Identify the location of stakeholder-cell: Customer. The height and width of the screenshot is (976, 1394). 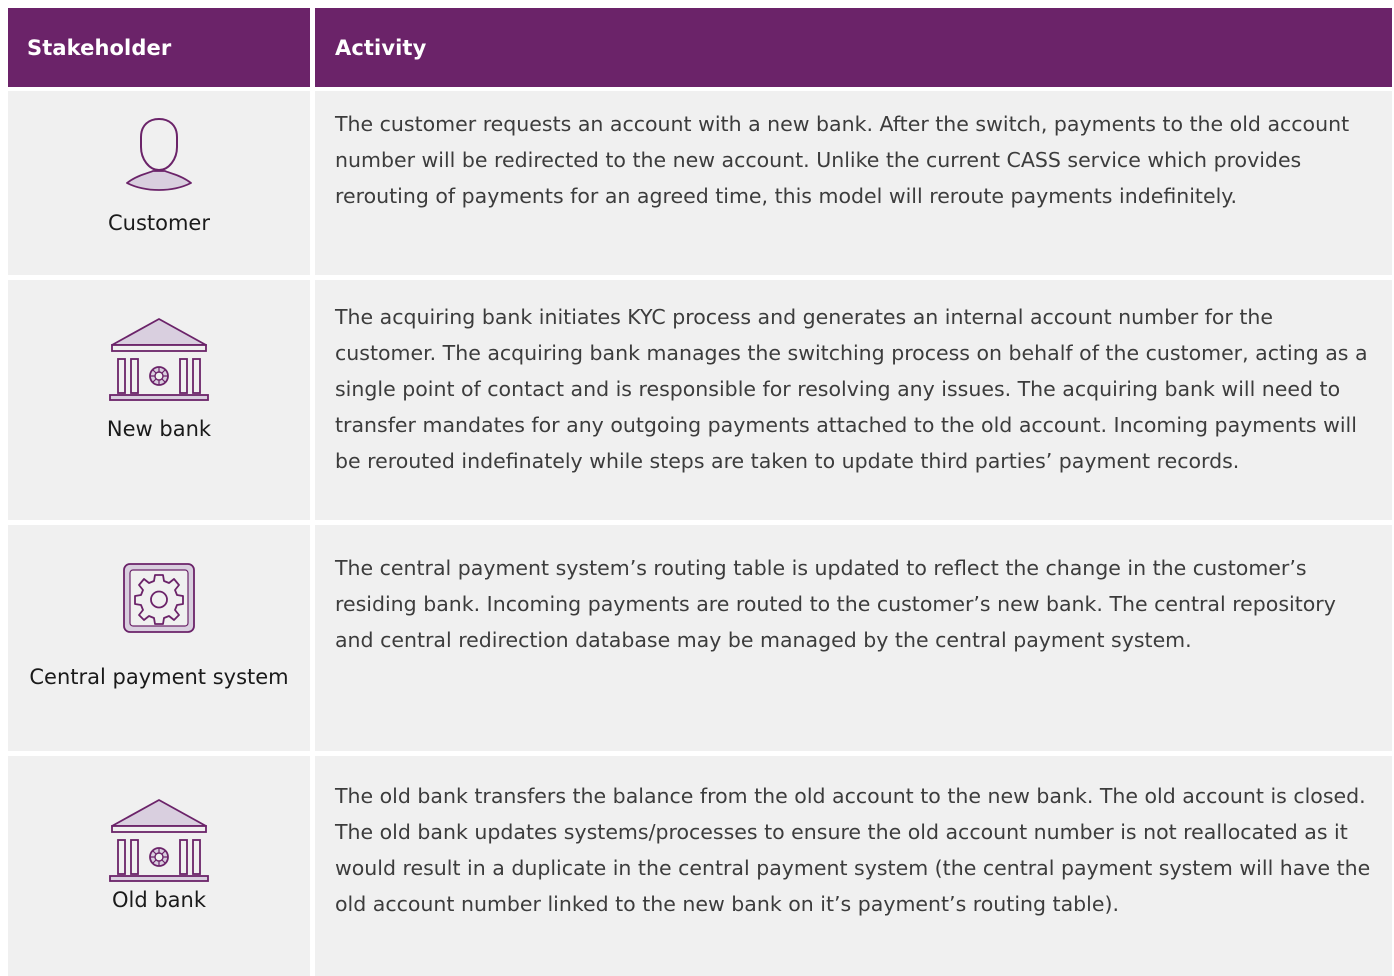
(159, 183).